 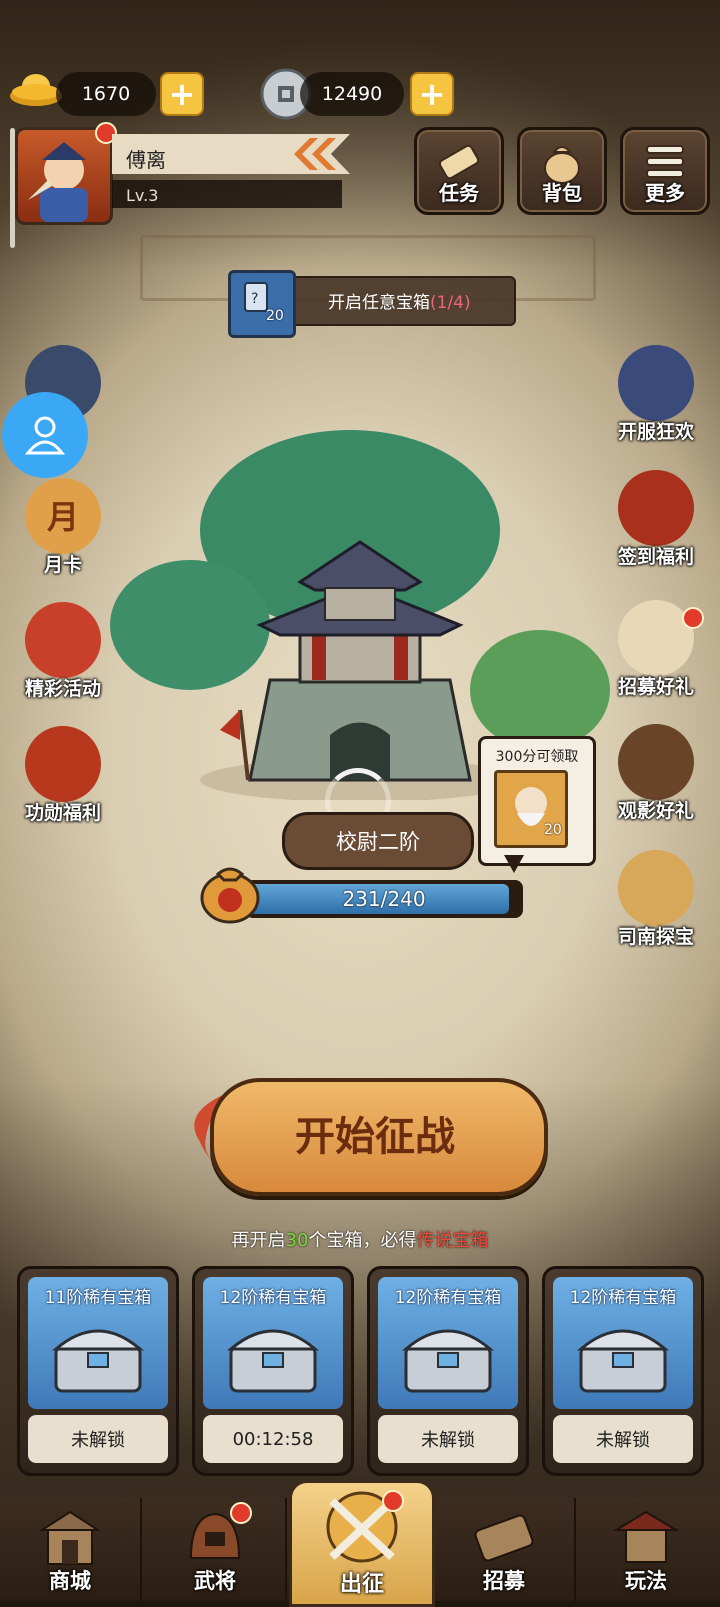 What do you see at coordinates (655, 937) in the screenshot?
I see `right-menu-compass-label: 司南探宝` at bounding box center [655, 937].